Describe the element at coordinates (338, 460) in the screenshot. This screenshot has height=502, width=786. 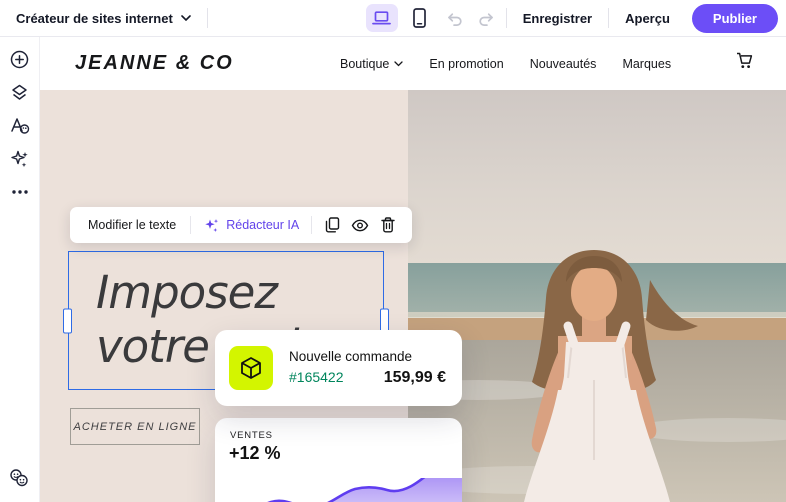
I see `sales-stats-card: VENTES +12 %` at that location.